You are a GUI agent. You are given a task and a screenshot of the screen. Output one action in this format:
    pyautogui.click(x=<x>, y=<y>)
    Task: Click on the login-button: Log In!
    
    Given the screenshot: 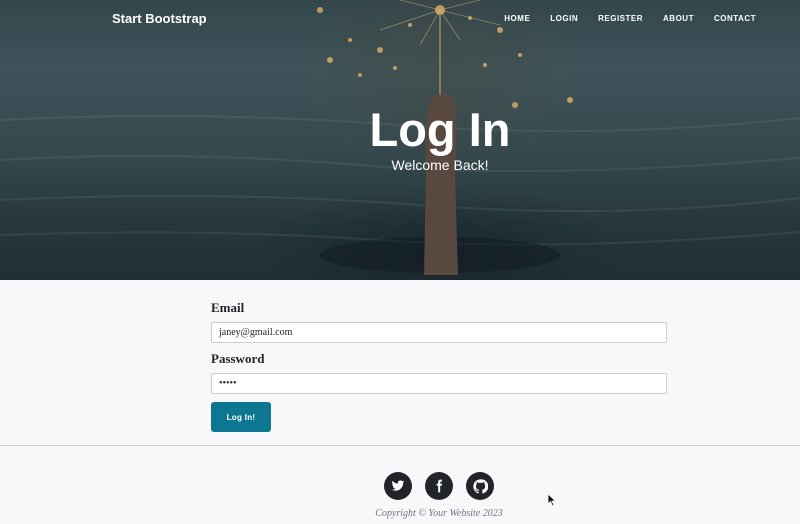 What is the action you would take?
    pyautogui.click(x=241, y=417)
    